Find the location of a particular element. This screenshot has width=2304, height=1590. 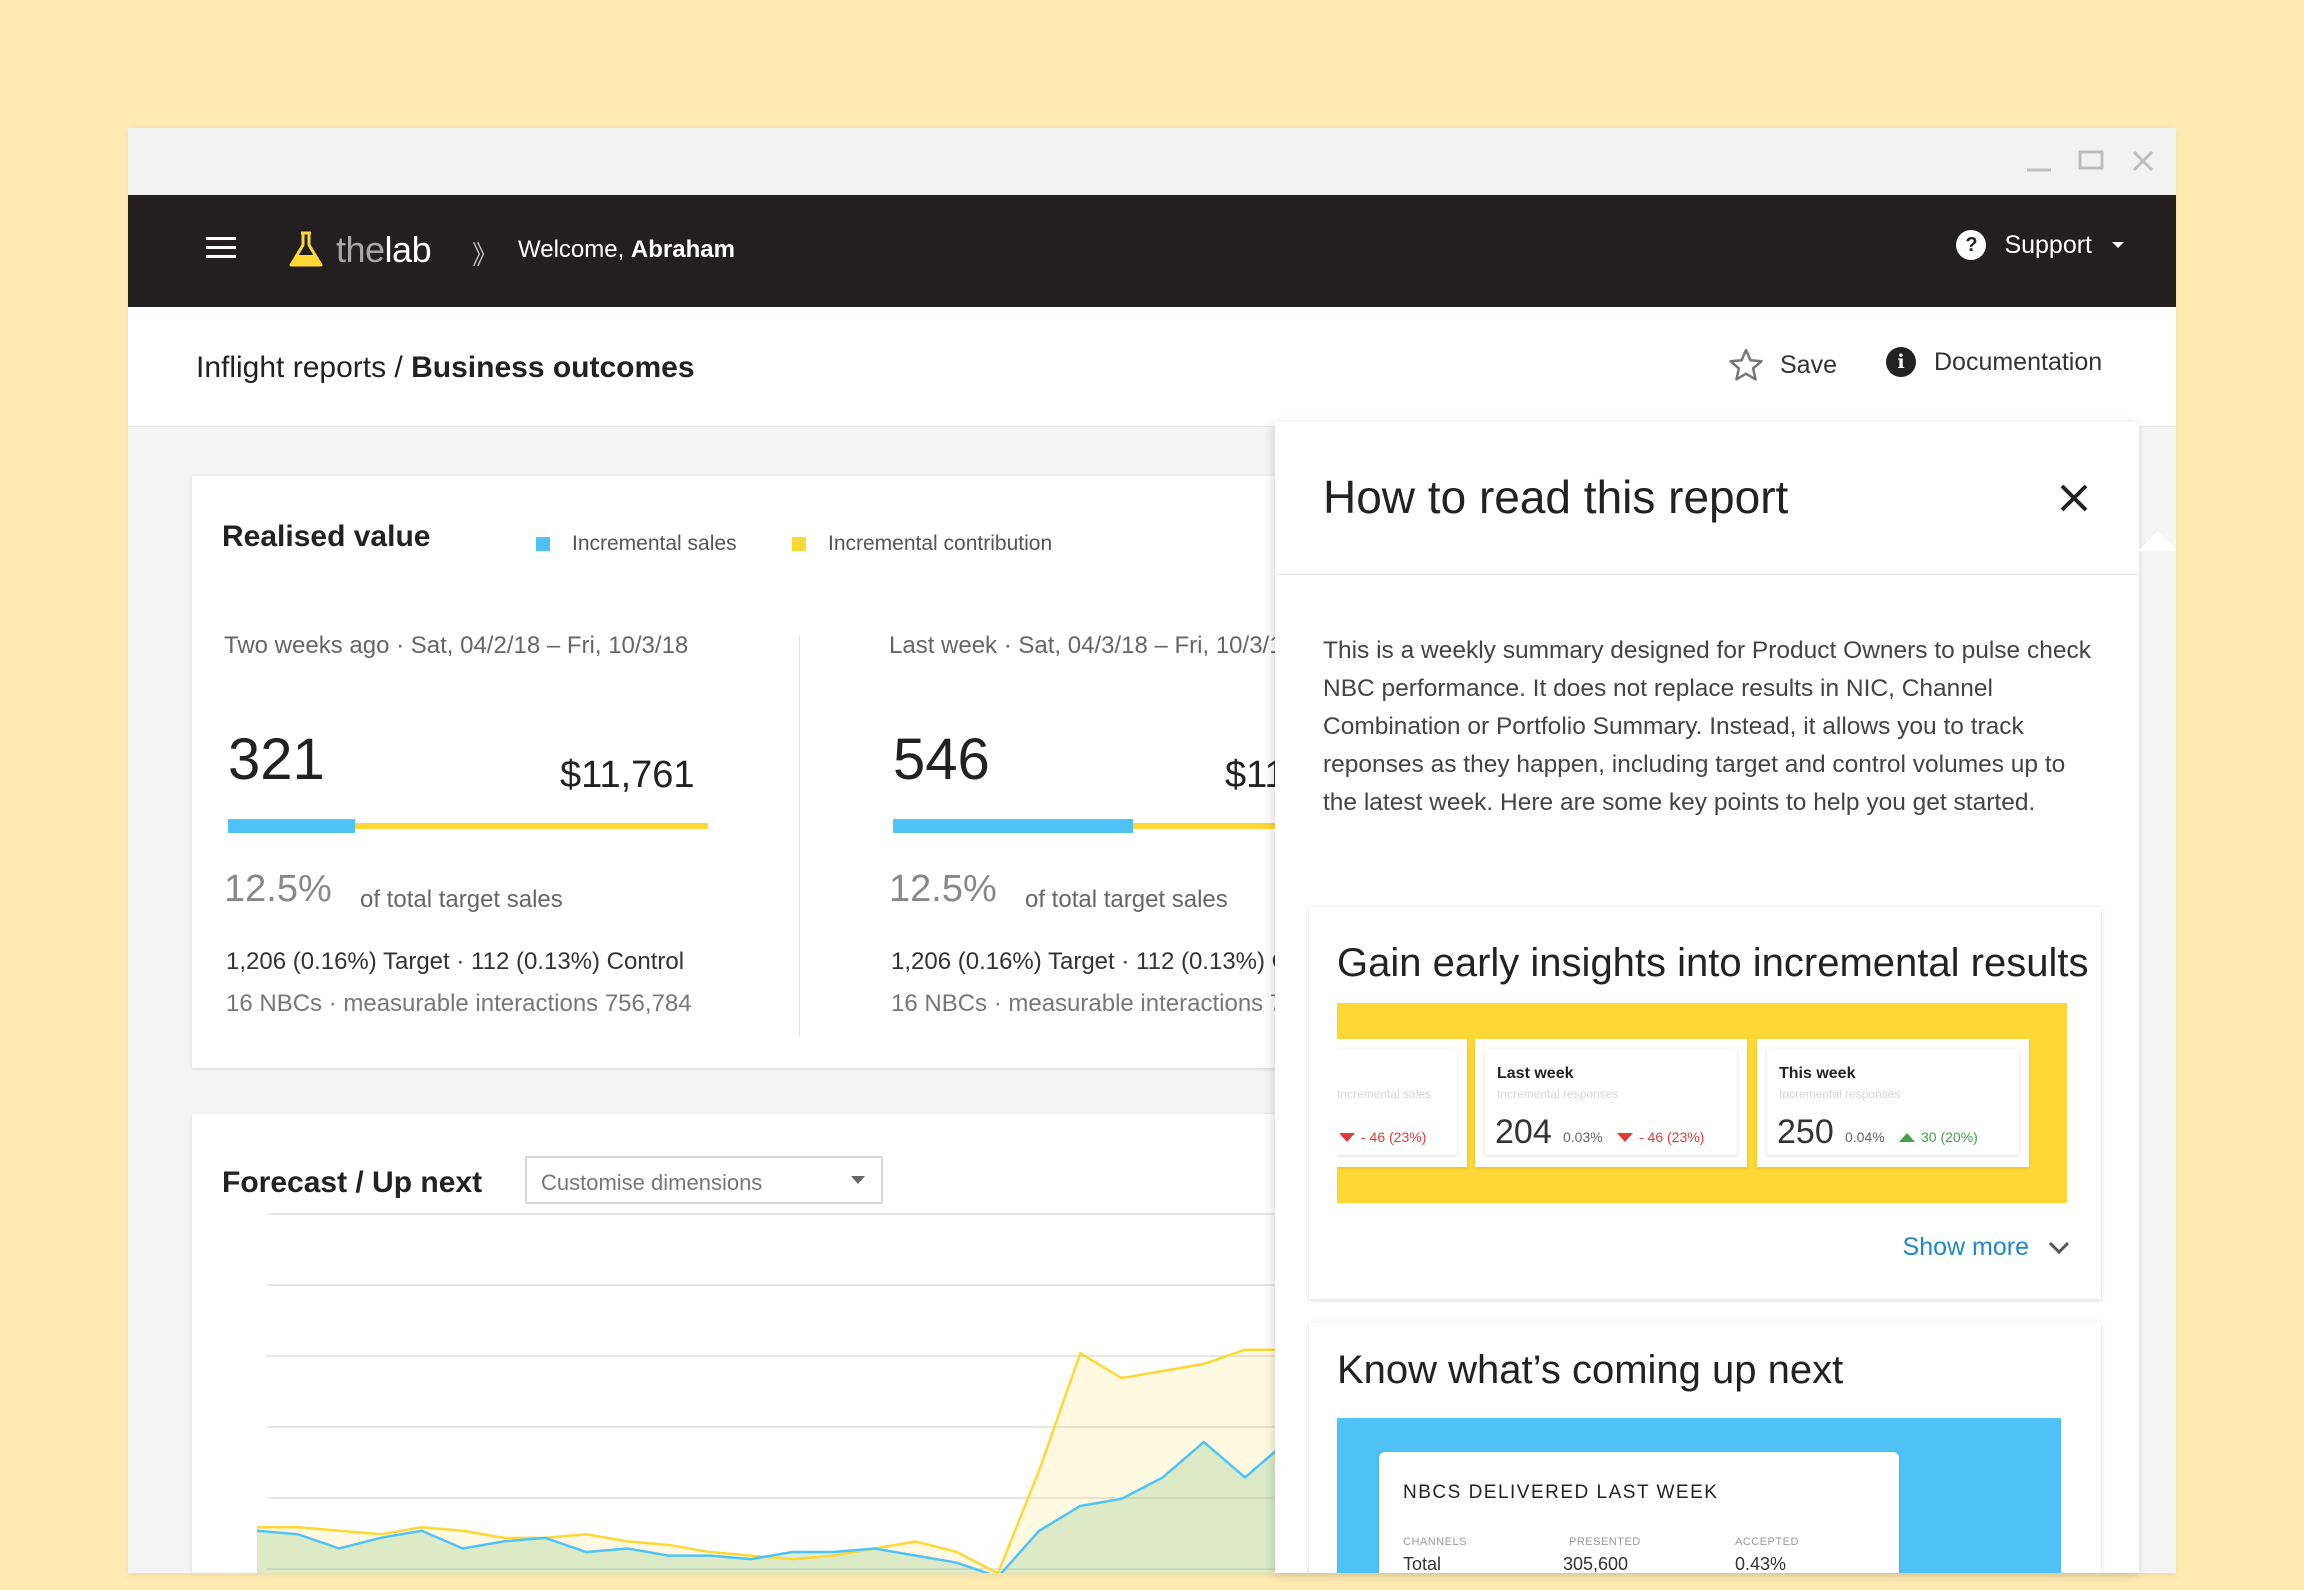

column-accepted: ACCEPTED is located at coordinates (1767, 1542).